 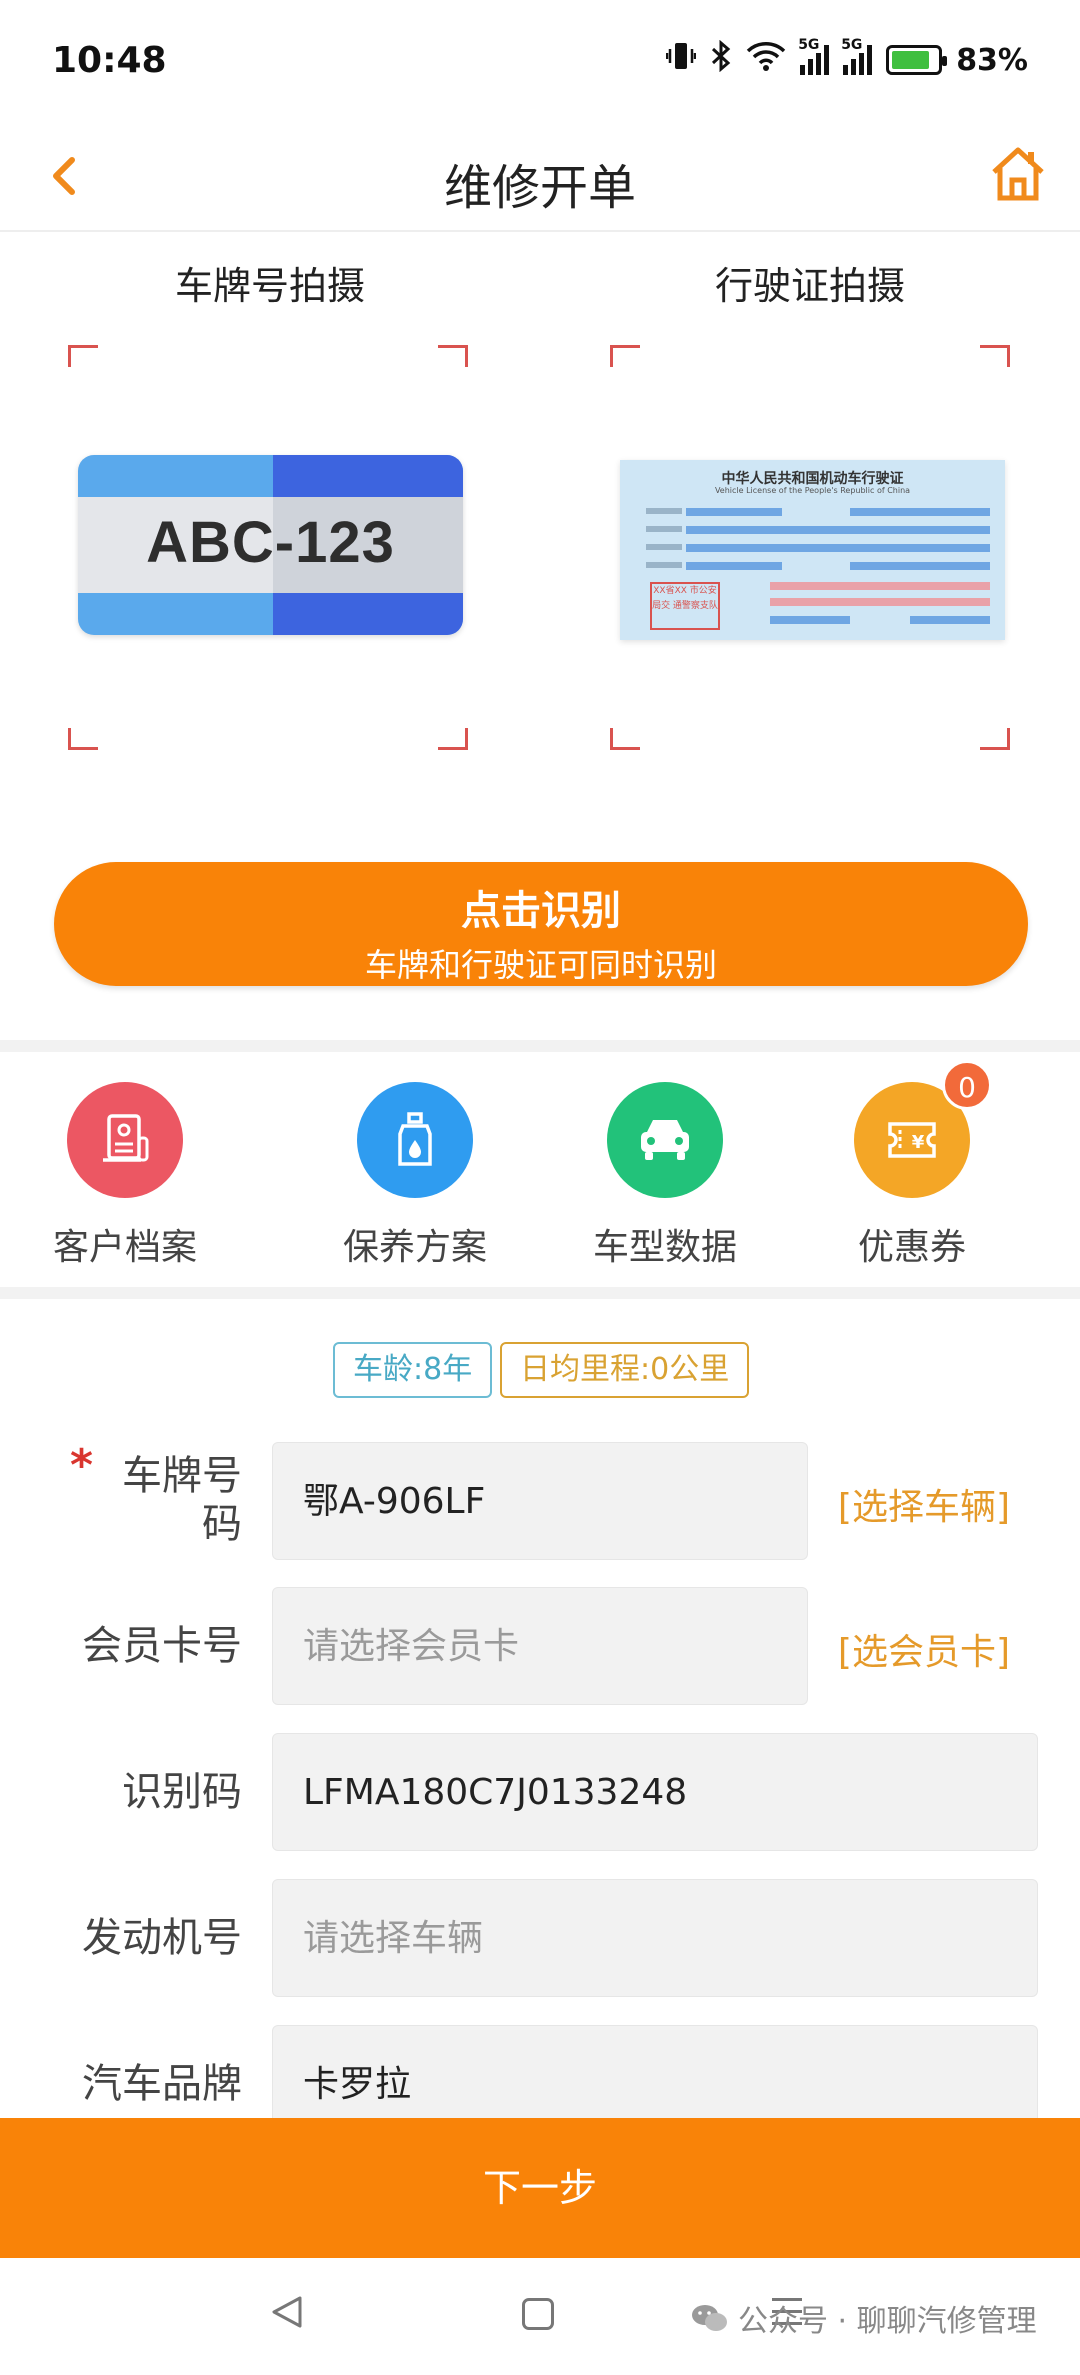 I want to click on system-nav-bar: 公众号 · 聊聊汽修管理, so click(x=540, y=2316).